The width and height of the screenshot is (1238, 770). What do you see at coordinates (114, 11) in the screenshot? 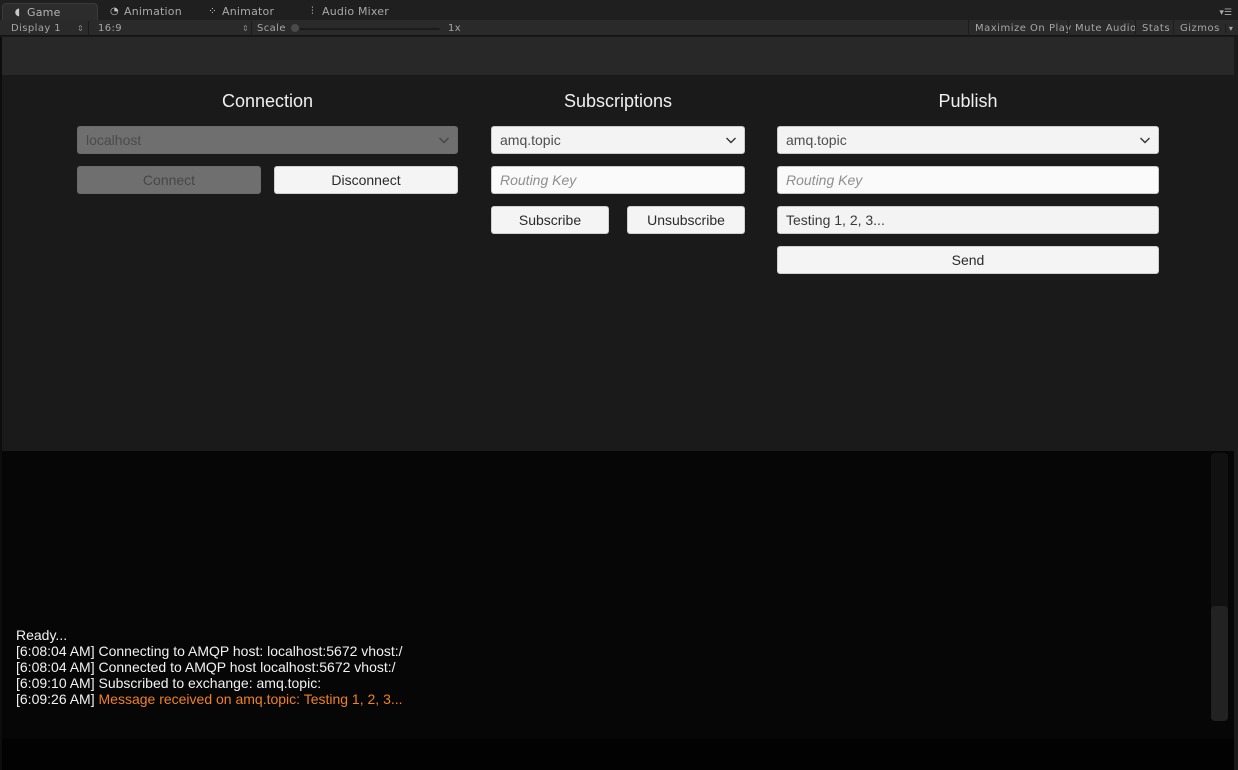
I see `clock-icon: ◔` at bounding box center [114, 11].